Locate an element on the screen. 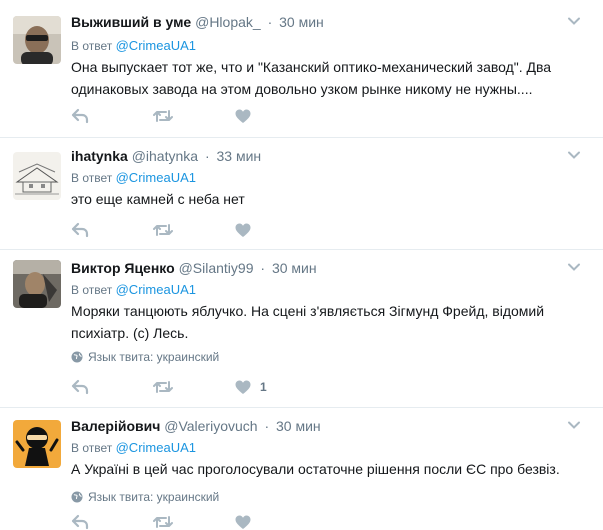 Image resolution: width=603 pixels, height=530 pixels. like-button: 1 is located at coordinates (276, 387).